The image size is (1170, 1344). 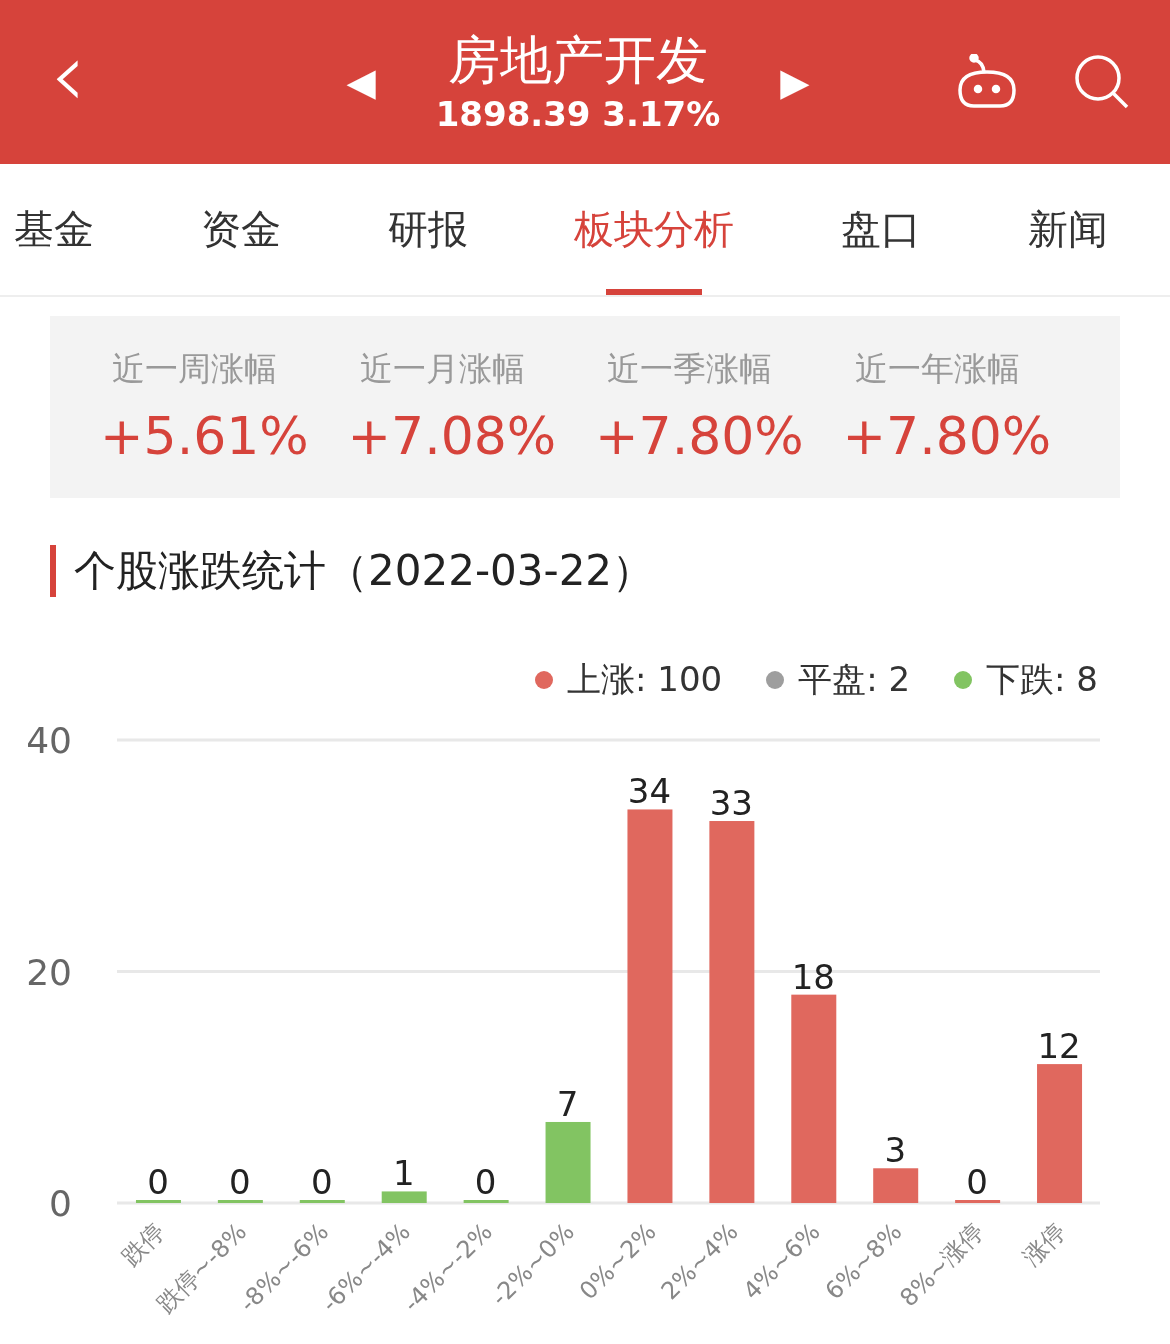 What do you see at coordinates (1102, 82) in the screenshot?
I see `search-icon` at bounding box center [1102, 82].